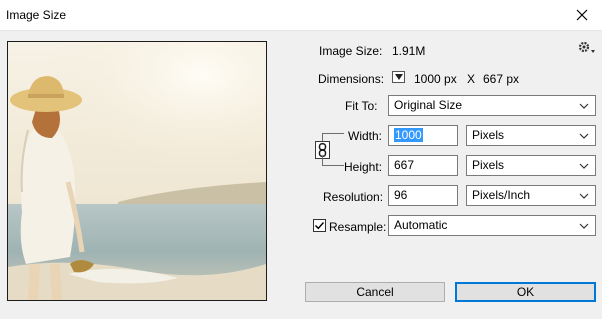  What do you see at coordinates (423, 165) in the screenshot?
I see `height-input: 667` at bounding box center [423, 165].